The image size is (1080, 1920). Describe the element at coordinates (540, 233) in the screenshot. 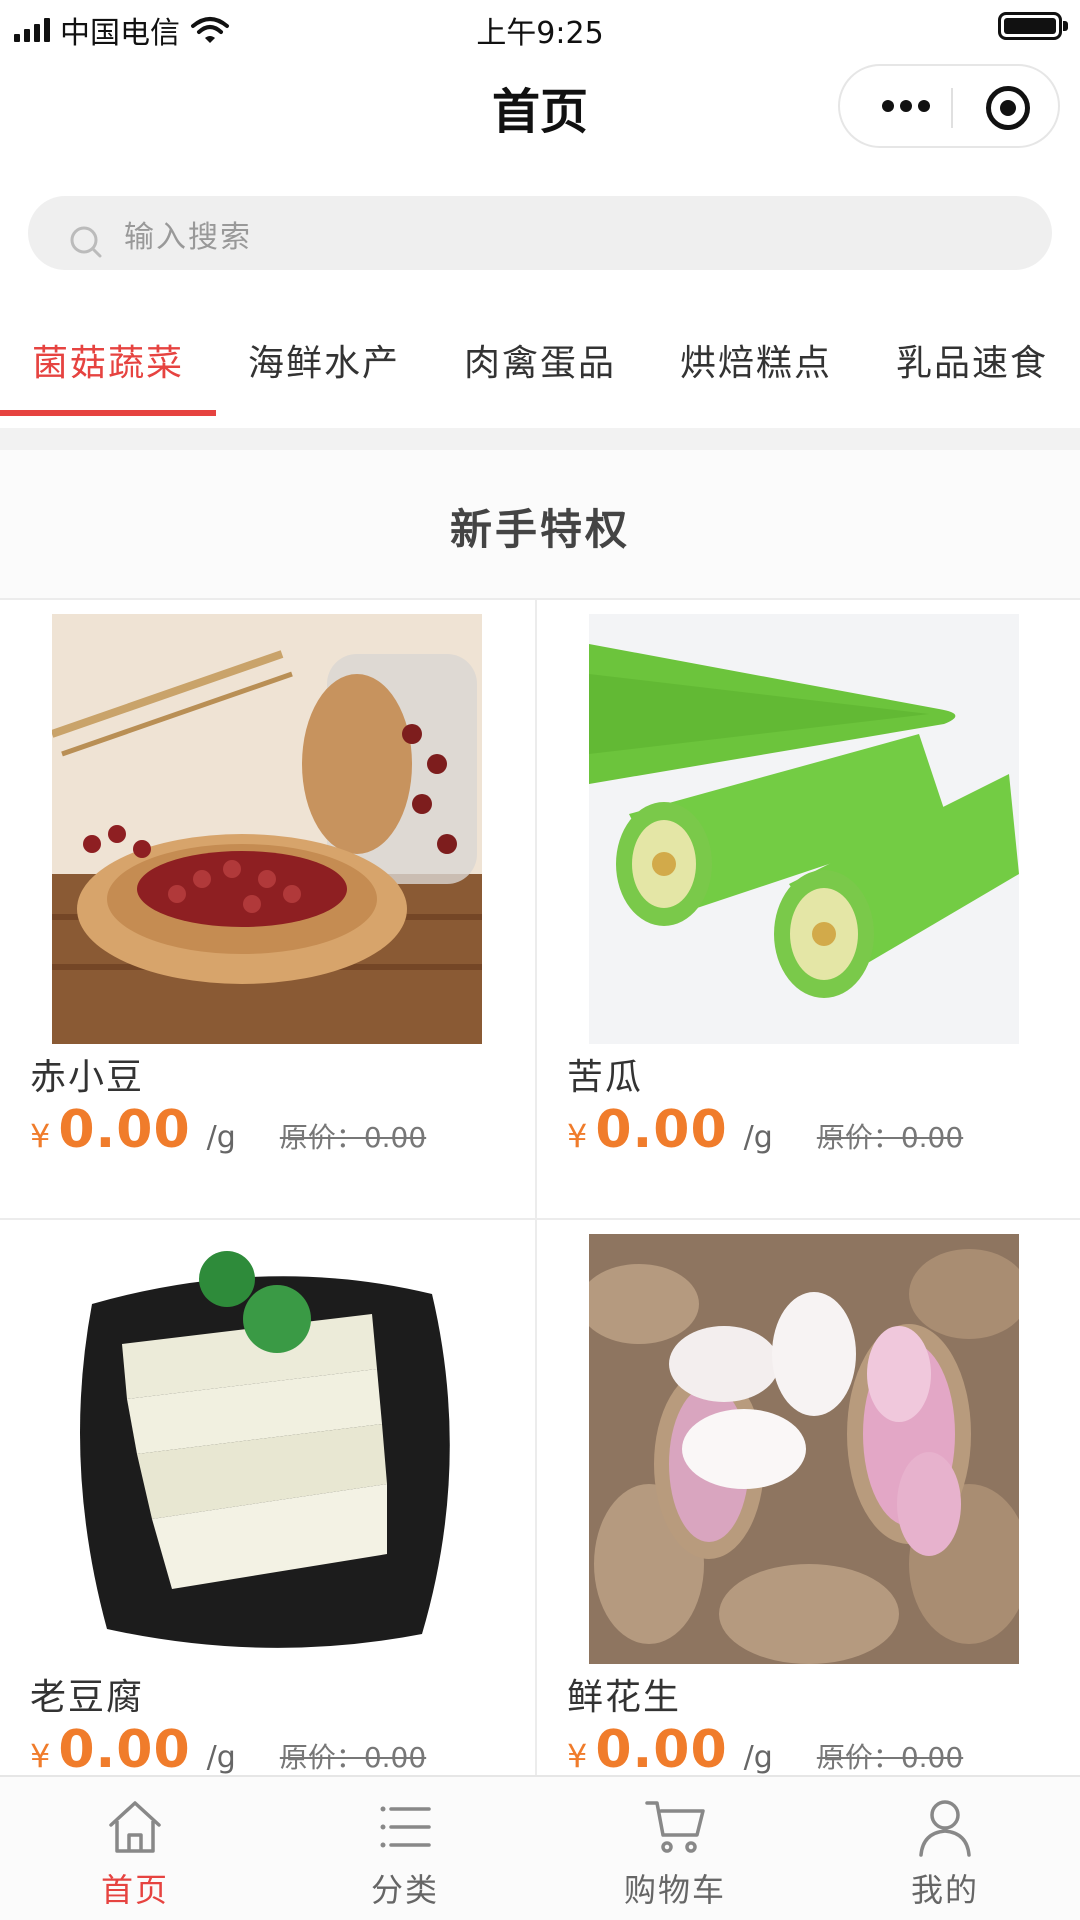

I see `search-input: 输入搜索` at that location.